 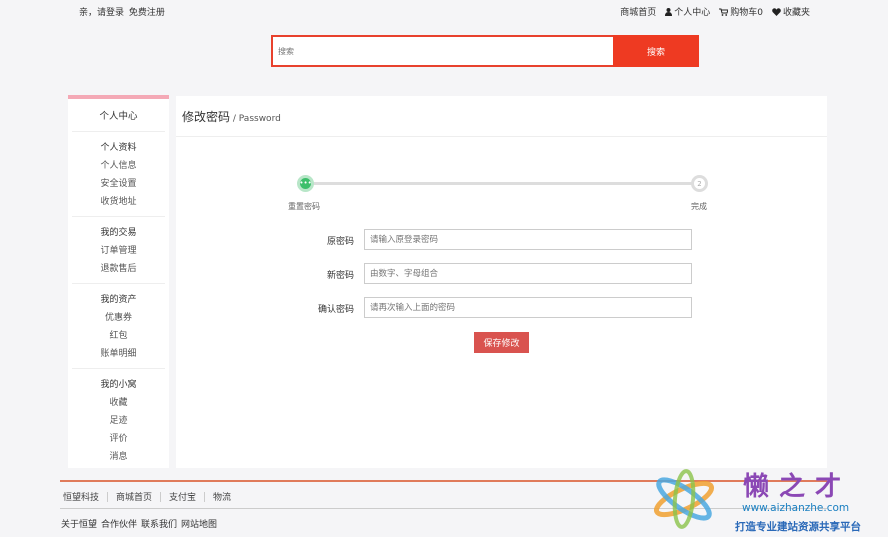 What do you see at coordinates (79, 523) in the screenshot?
I see `footer-link-about: 关于恒望` at bounding box center [79, 523].